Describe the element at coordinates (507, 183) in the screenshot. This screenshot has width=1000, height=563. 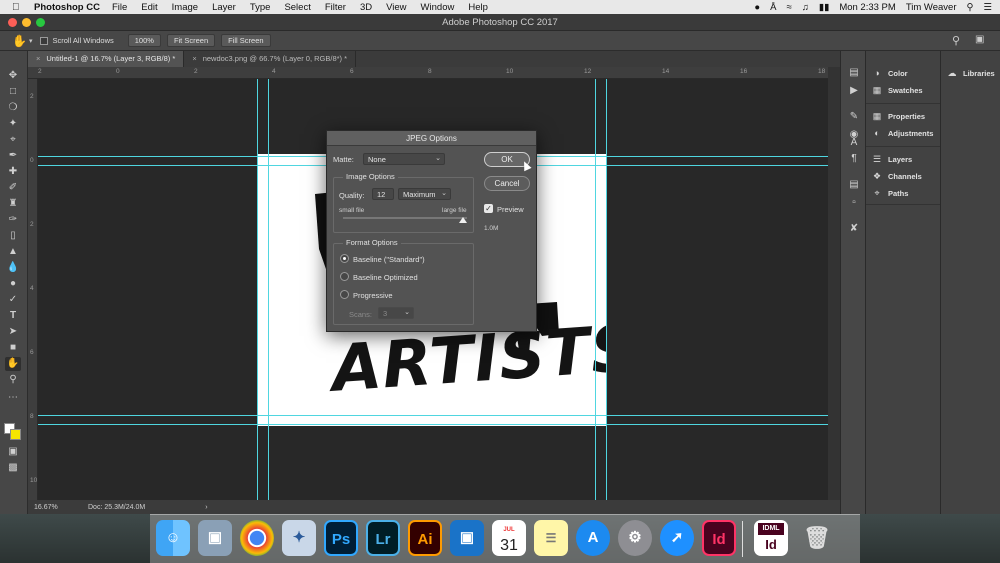
I see `cancel-button: Cancel` at that location.